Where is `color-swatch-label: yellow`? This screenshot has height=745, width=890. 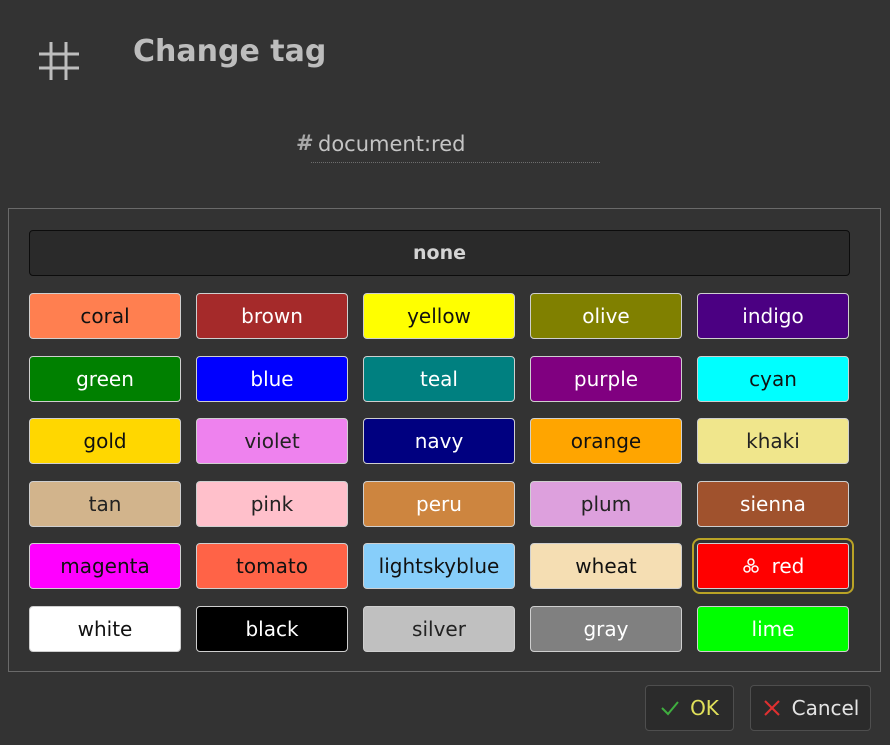 color-swatch-label: yellow is located at coordinates (439, 316).